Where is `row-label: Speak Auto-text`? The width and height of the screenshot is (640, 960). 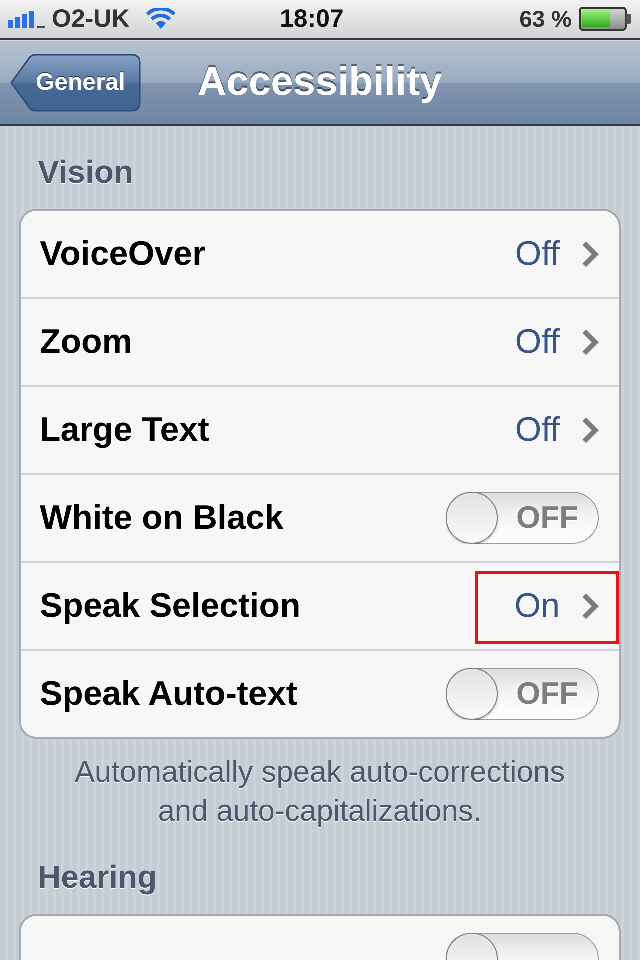
row-label: Speak Auto-text is located at coordinates (169, 694).